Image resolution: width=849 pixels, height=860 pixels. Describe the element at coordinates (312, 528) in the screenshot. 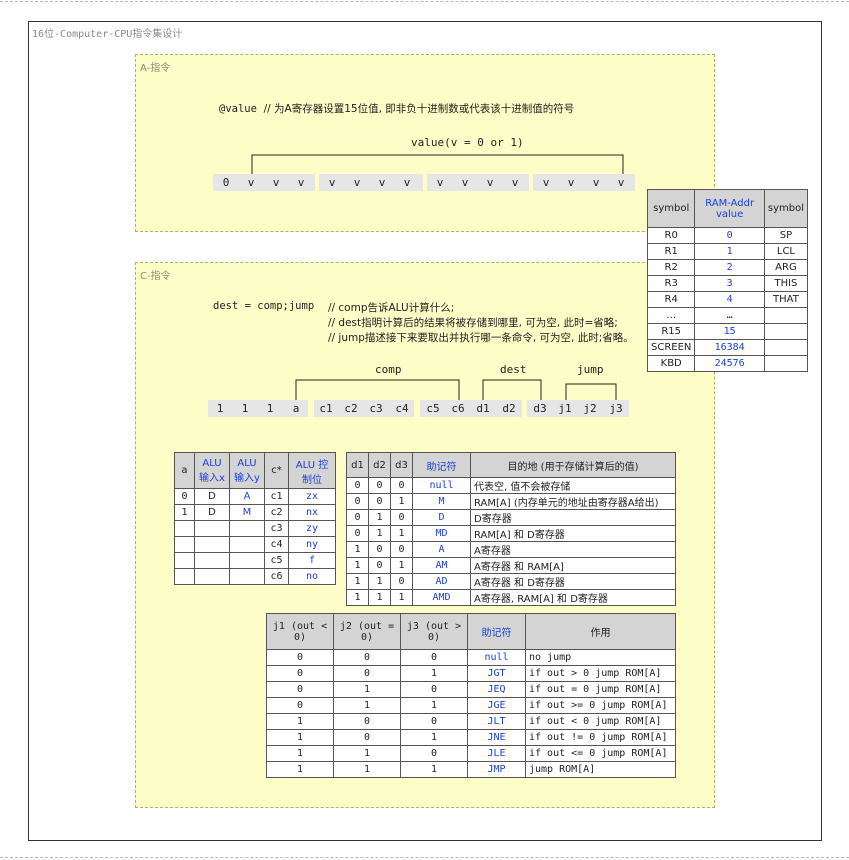

I see `control-cell: zy` at that location.